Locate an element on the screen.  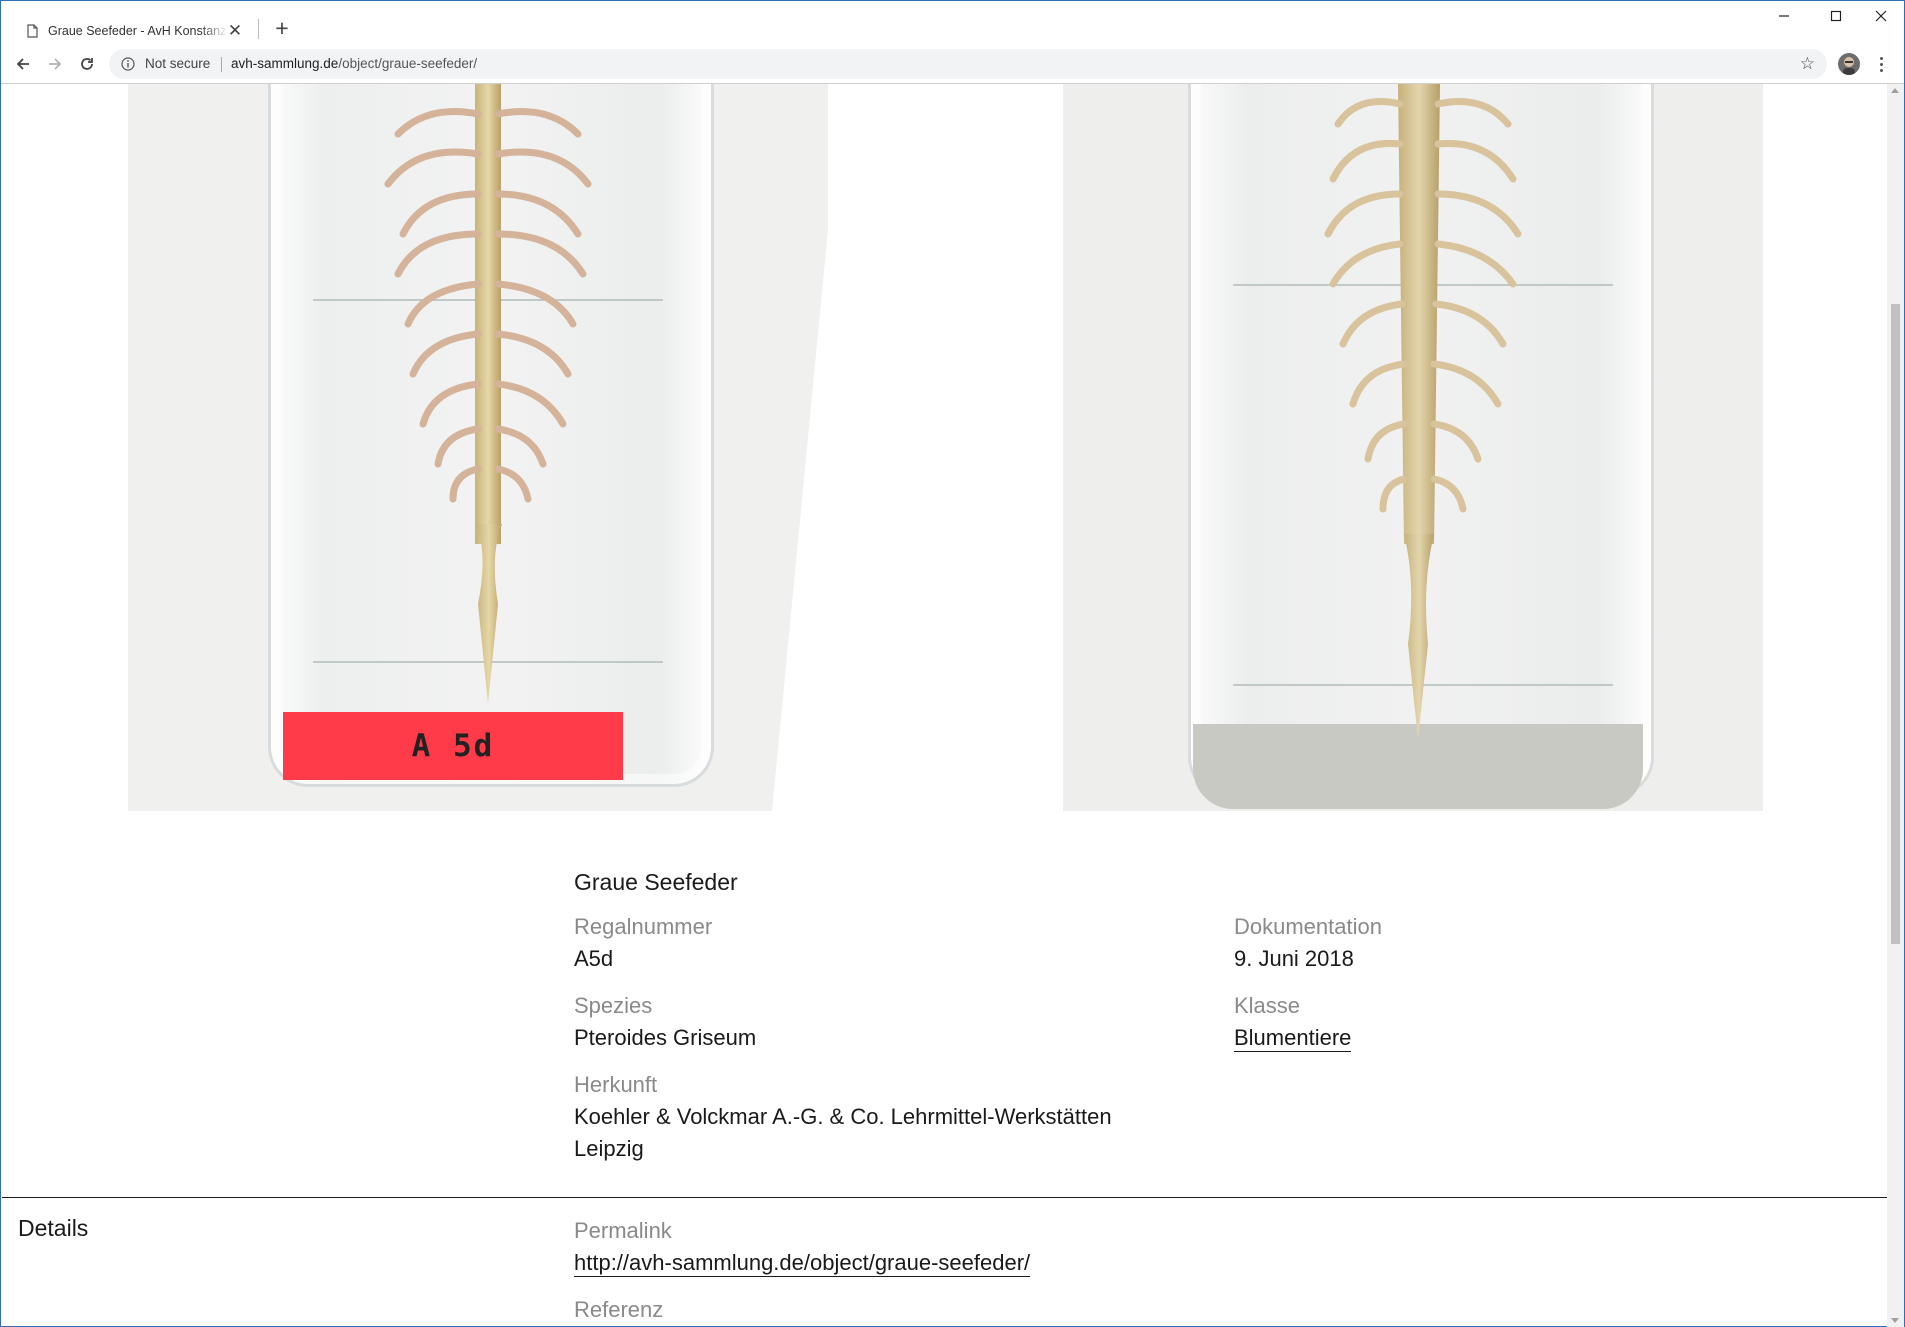
shelf-number-label: A 5d is located at coordinates (453, 746).